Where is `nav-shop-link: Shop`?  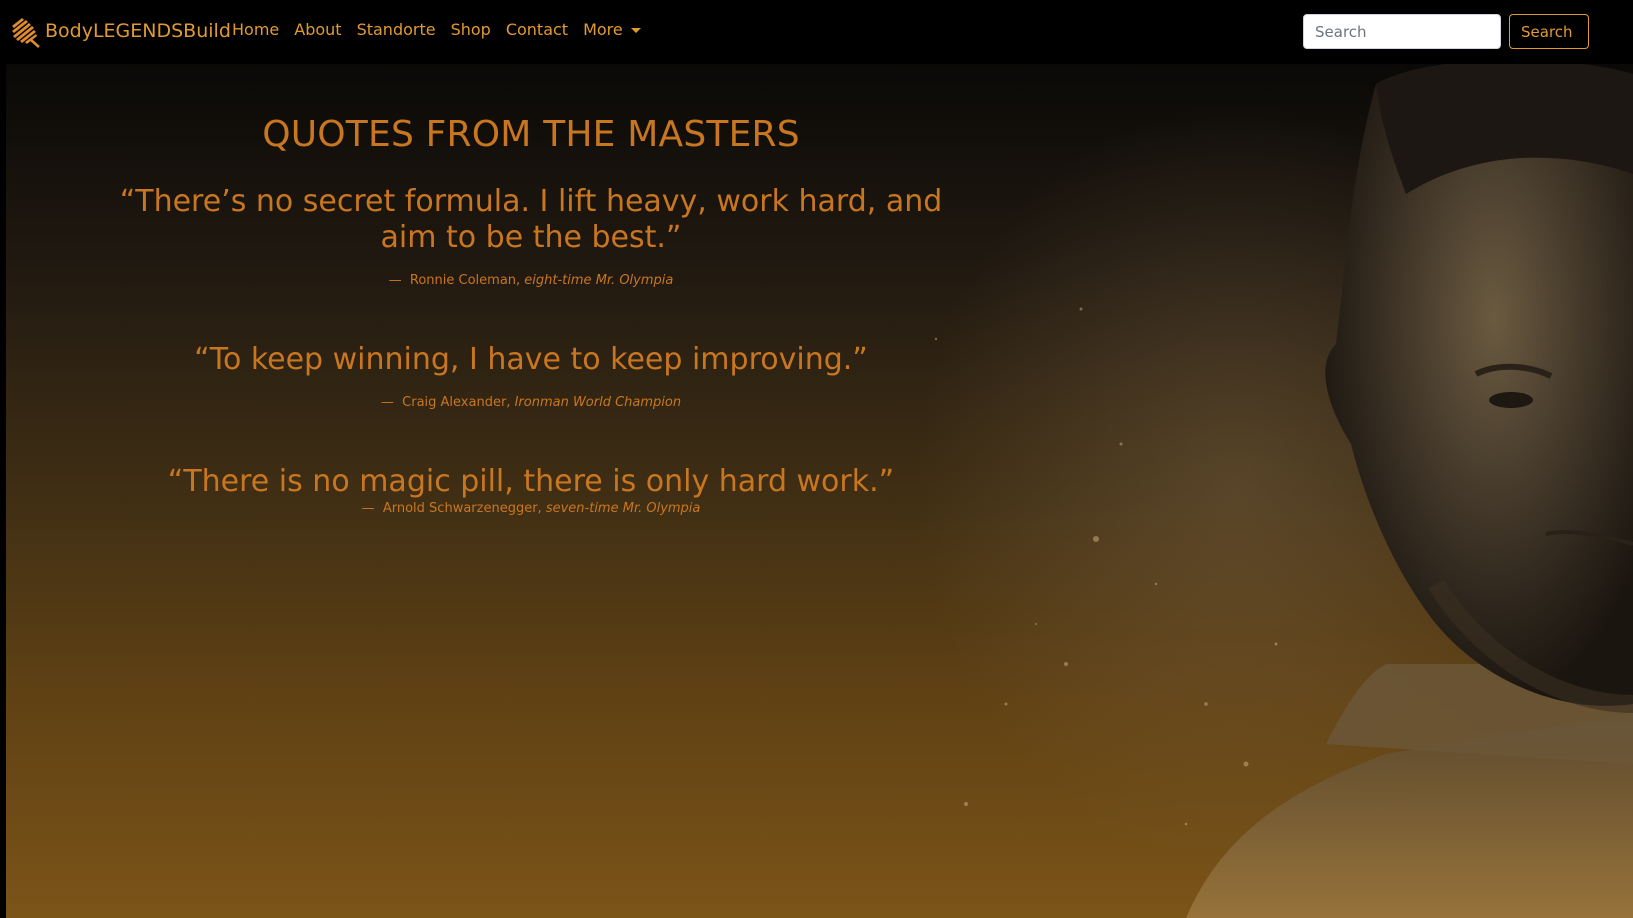 nav-shop-link: Shop is located at coordinates (471, 29).